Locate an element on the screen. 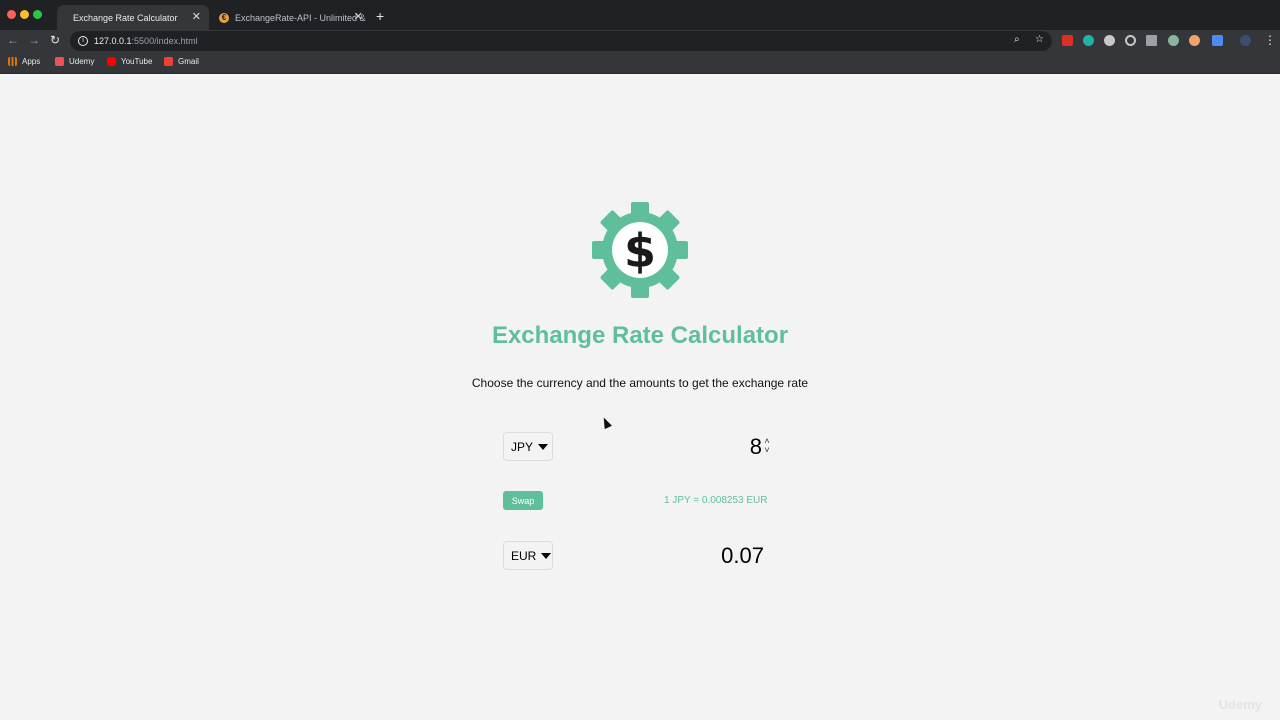  bookmark-label: YouTube is located at coordinates (137, 61).